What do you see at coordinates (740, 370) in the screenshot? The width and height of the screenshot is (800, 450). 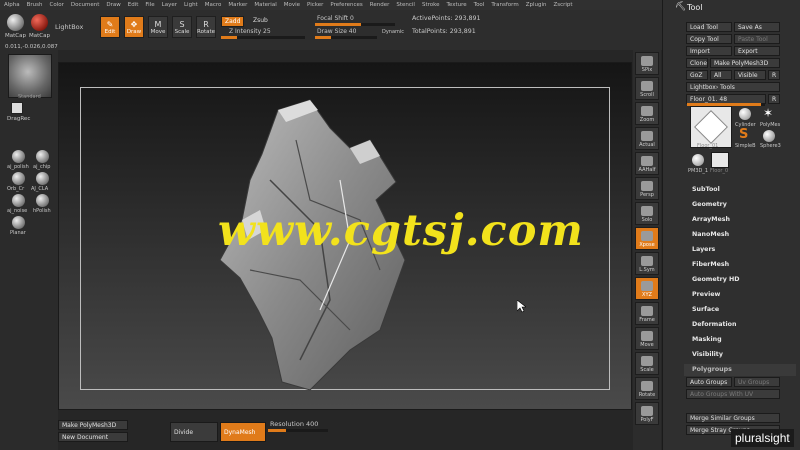 I see `polygroups-header: Polygroups` at bounding box center [740, 370].